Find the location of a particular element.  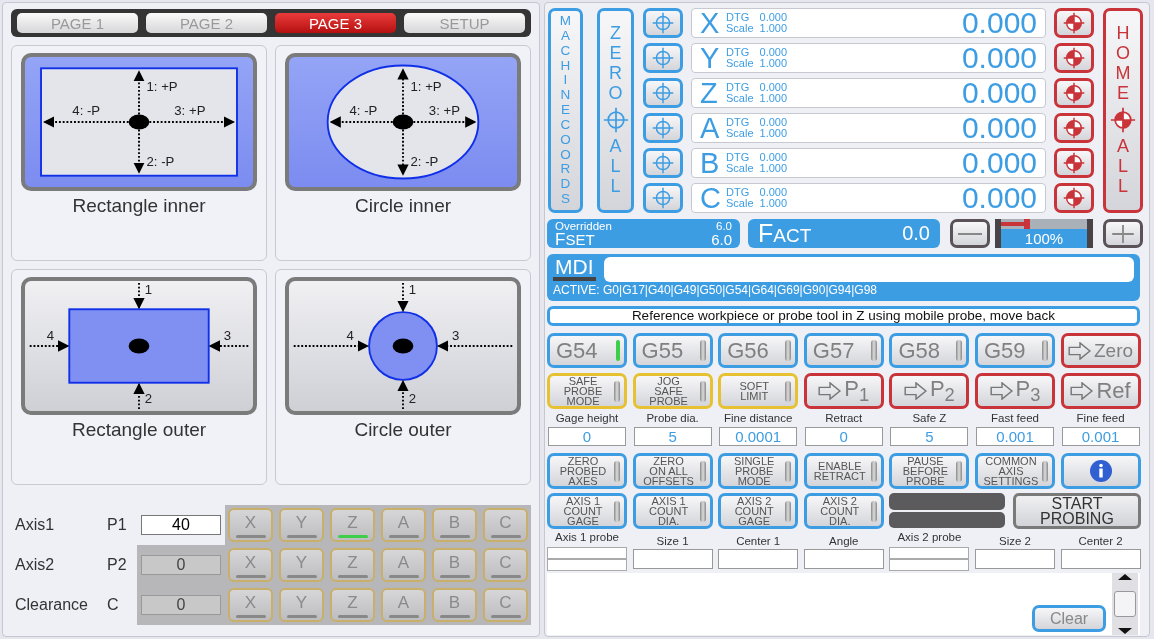

parameter-label: Retract is located at coordinates (844, 418).